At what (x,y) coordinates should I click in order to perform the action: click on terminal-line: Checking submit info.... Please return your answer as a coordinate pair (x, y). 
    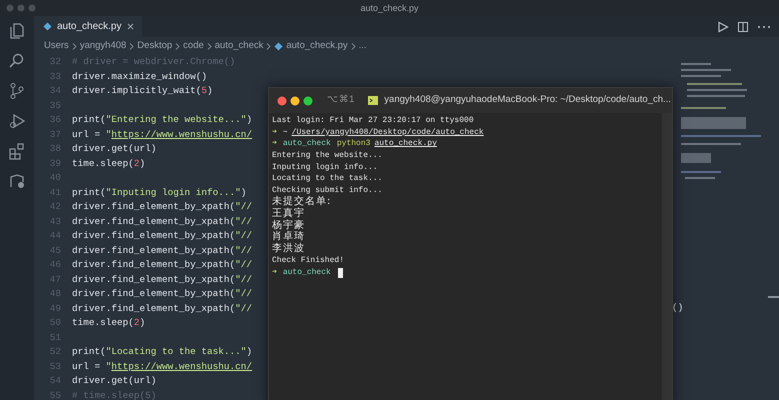
    Looking at the image, I should click on (328, 190).